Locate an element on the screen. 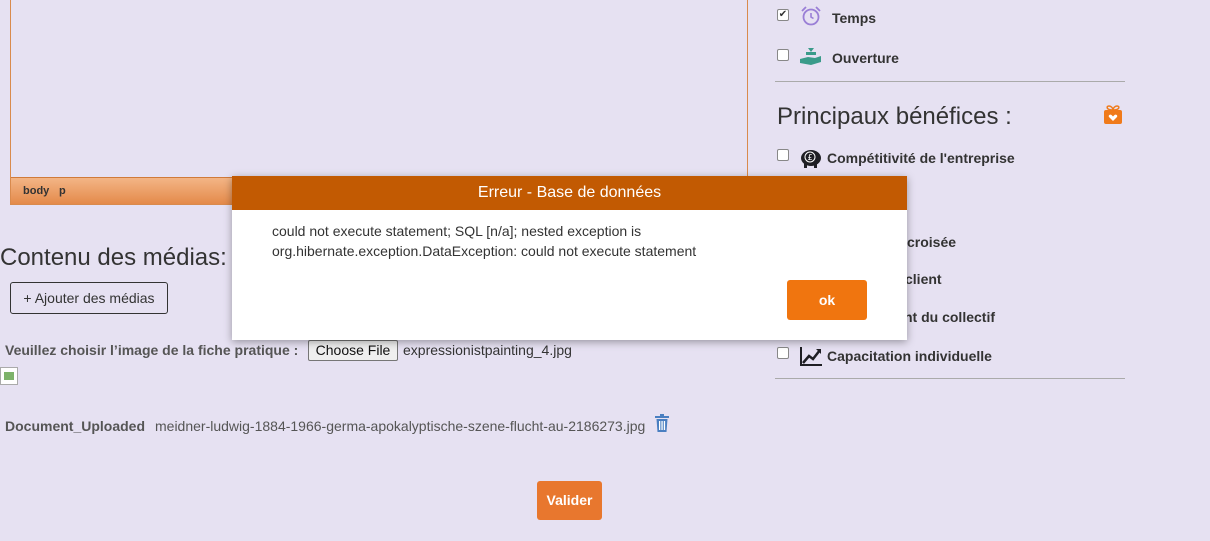 This screenshot has height=541, width=1210. piggy-bank-icon: £ is located at coordinates (811, 159).